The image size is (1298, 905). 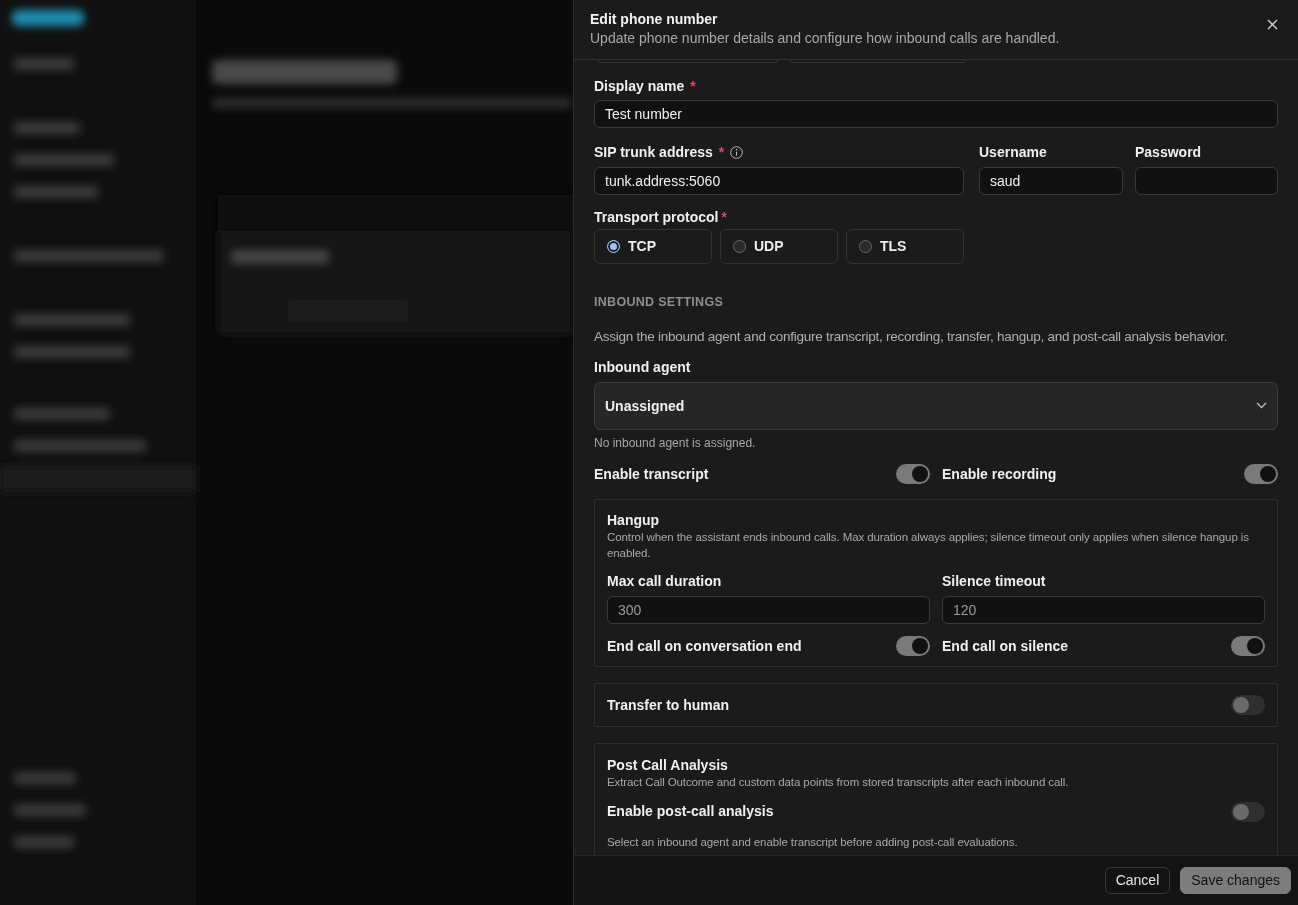 What do you see at coordinates (928, 546) in the screenshot?
I see `panel-description: Control when the assistant ends inbound calls. Max duration always applies; silence timeout only applies when silence hangup is enabled.` at bounding box center [928, 546].